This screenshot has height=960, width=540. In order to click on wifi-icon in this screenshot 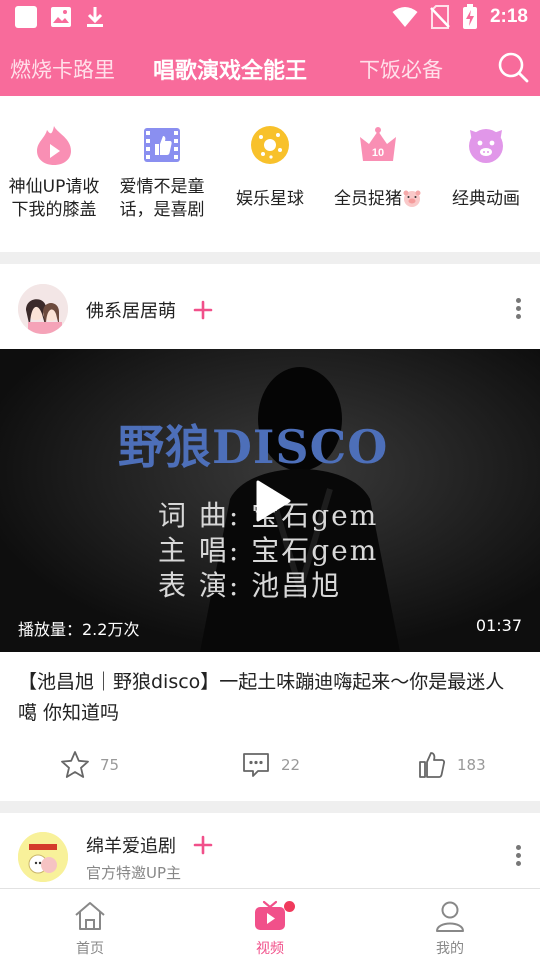, I will do `click(405, 17)`.